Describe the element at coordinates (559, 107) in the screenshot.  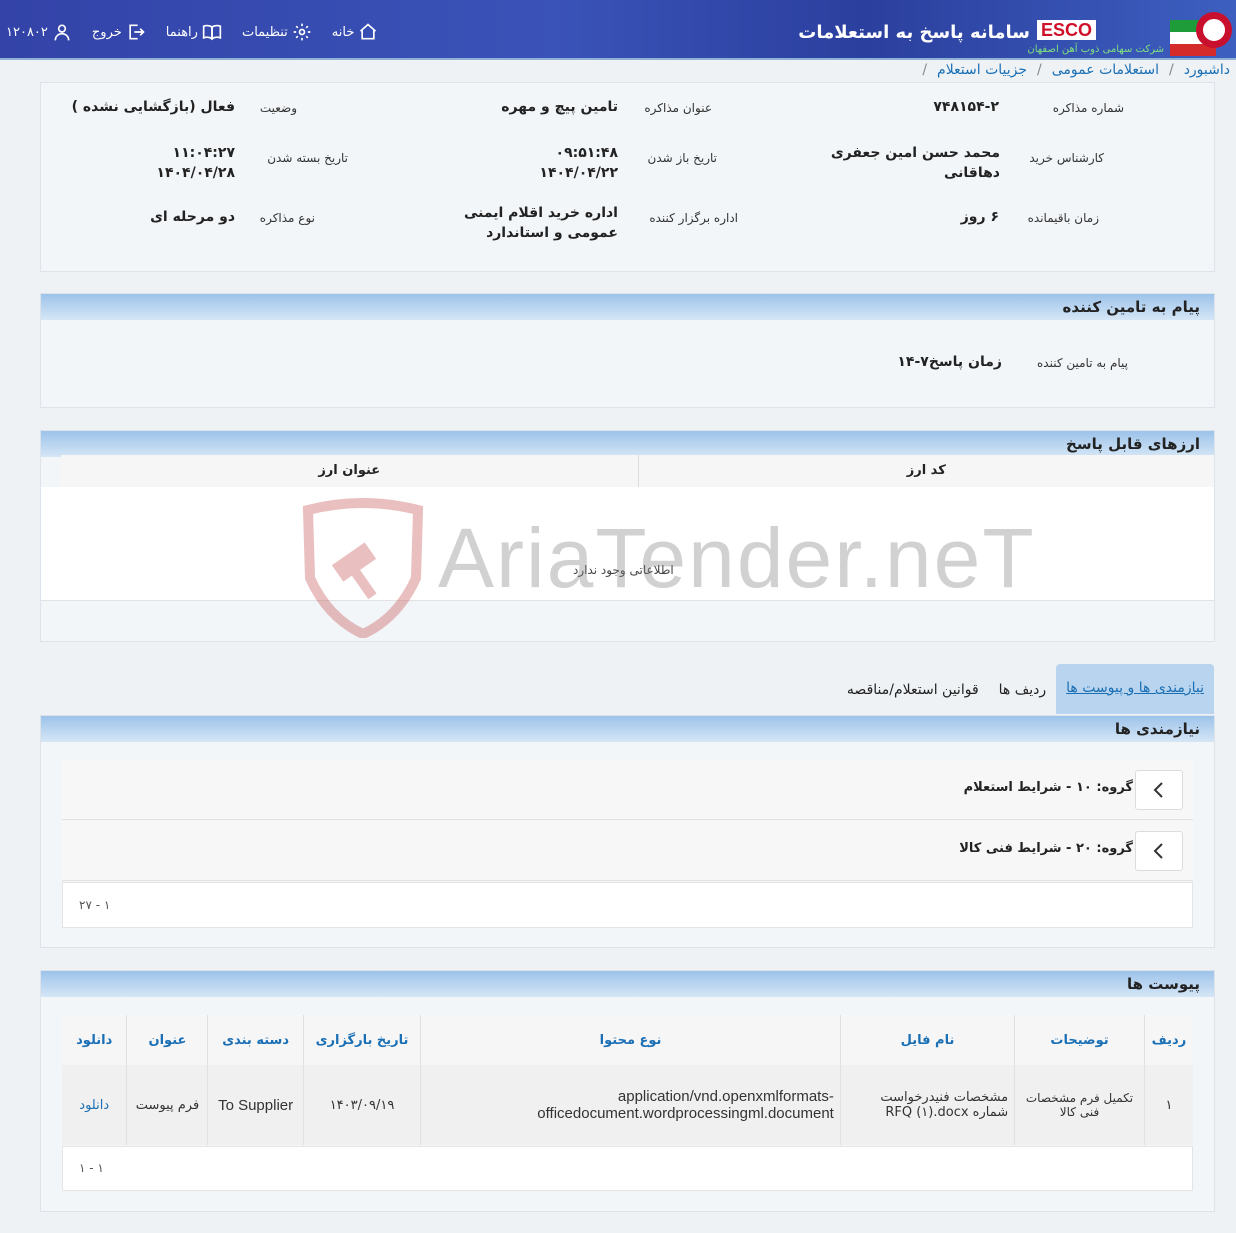
I see `negotiation-title-value: تامین پیچ و مهره` at that location.